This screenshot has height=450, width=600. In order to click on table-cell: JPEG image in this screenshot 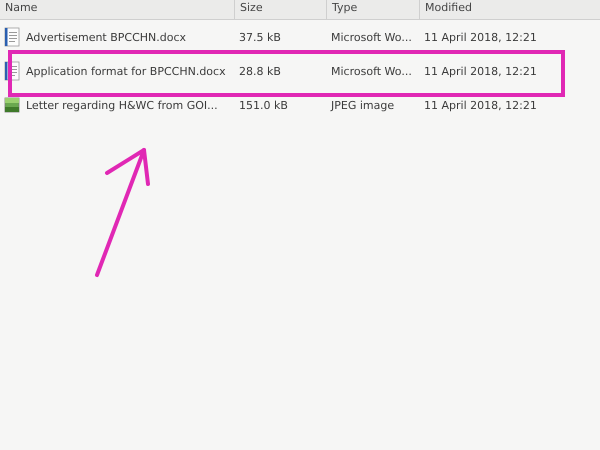, I will do `click(362, 105)`.